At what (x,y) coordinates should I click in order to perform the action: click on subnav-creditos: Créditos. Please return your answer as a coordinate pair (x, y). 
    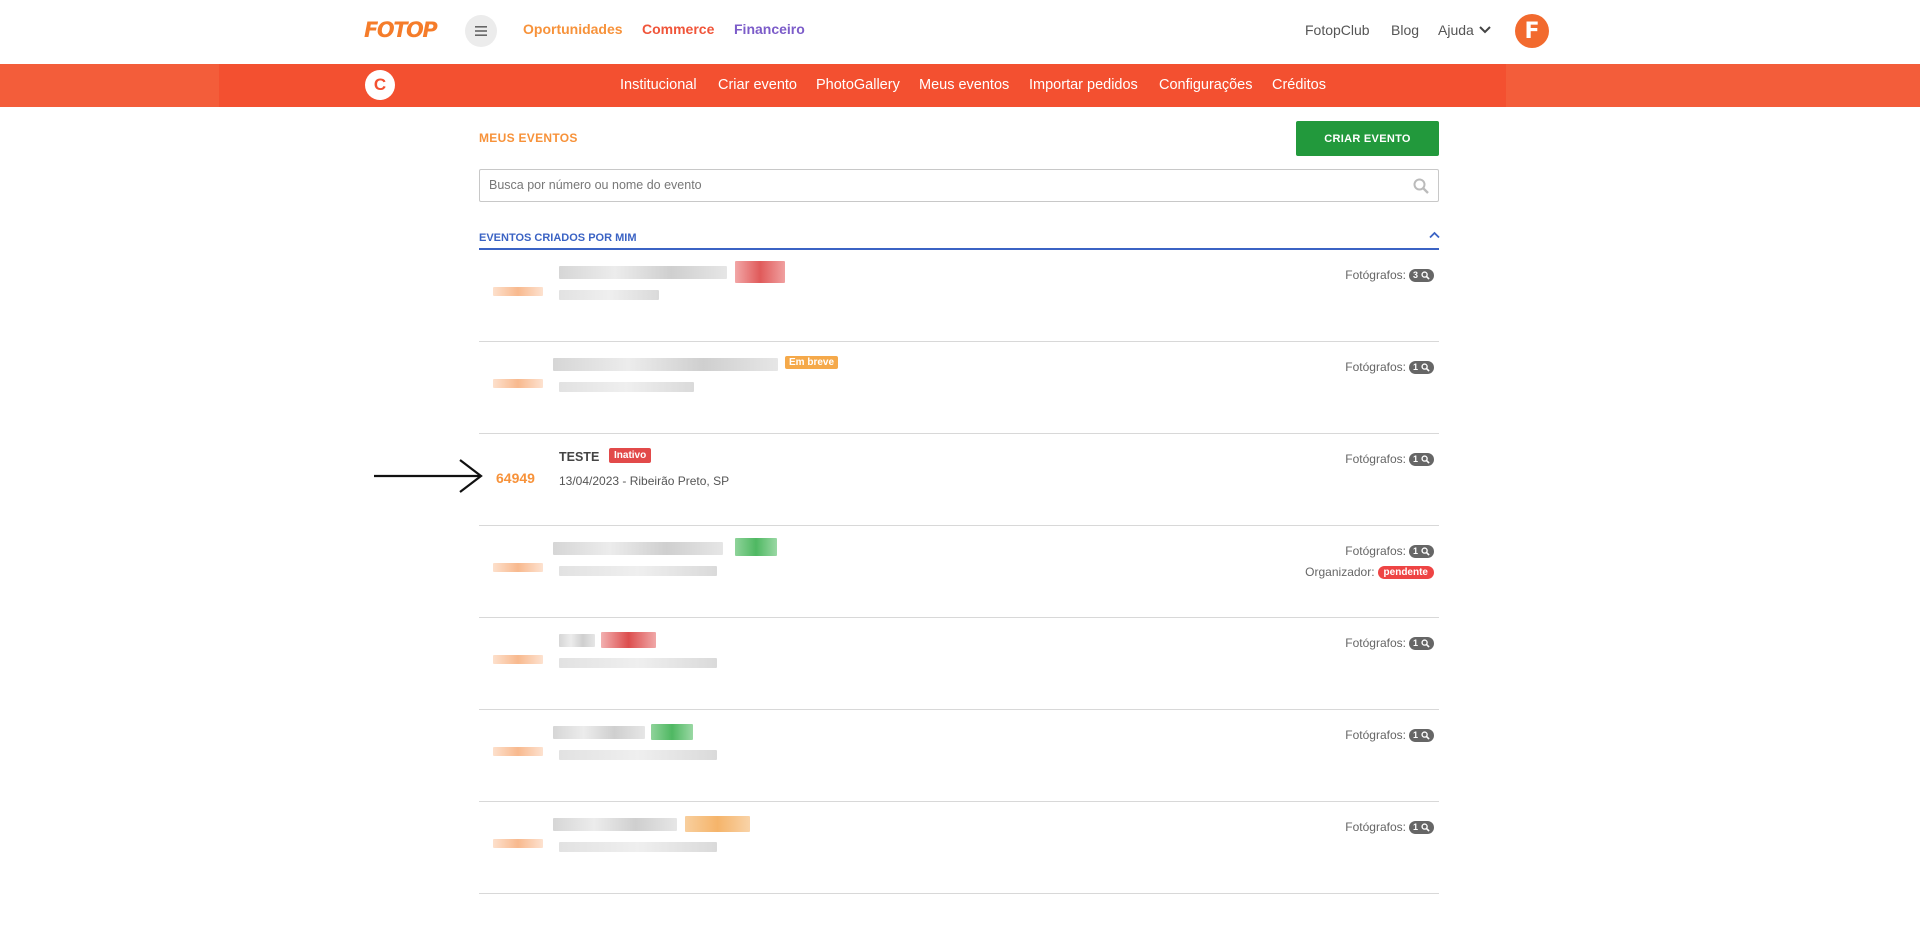
    Looking at the image, I should click on (1299, 85).